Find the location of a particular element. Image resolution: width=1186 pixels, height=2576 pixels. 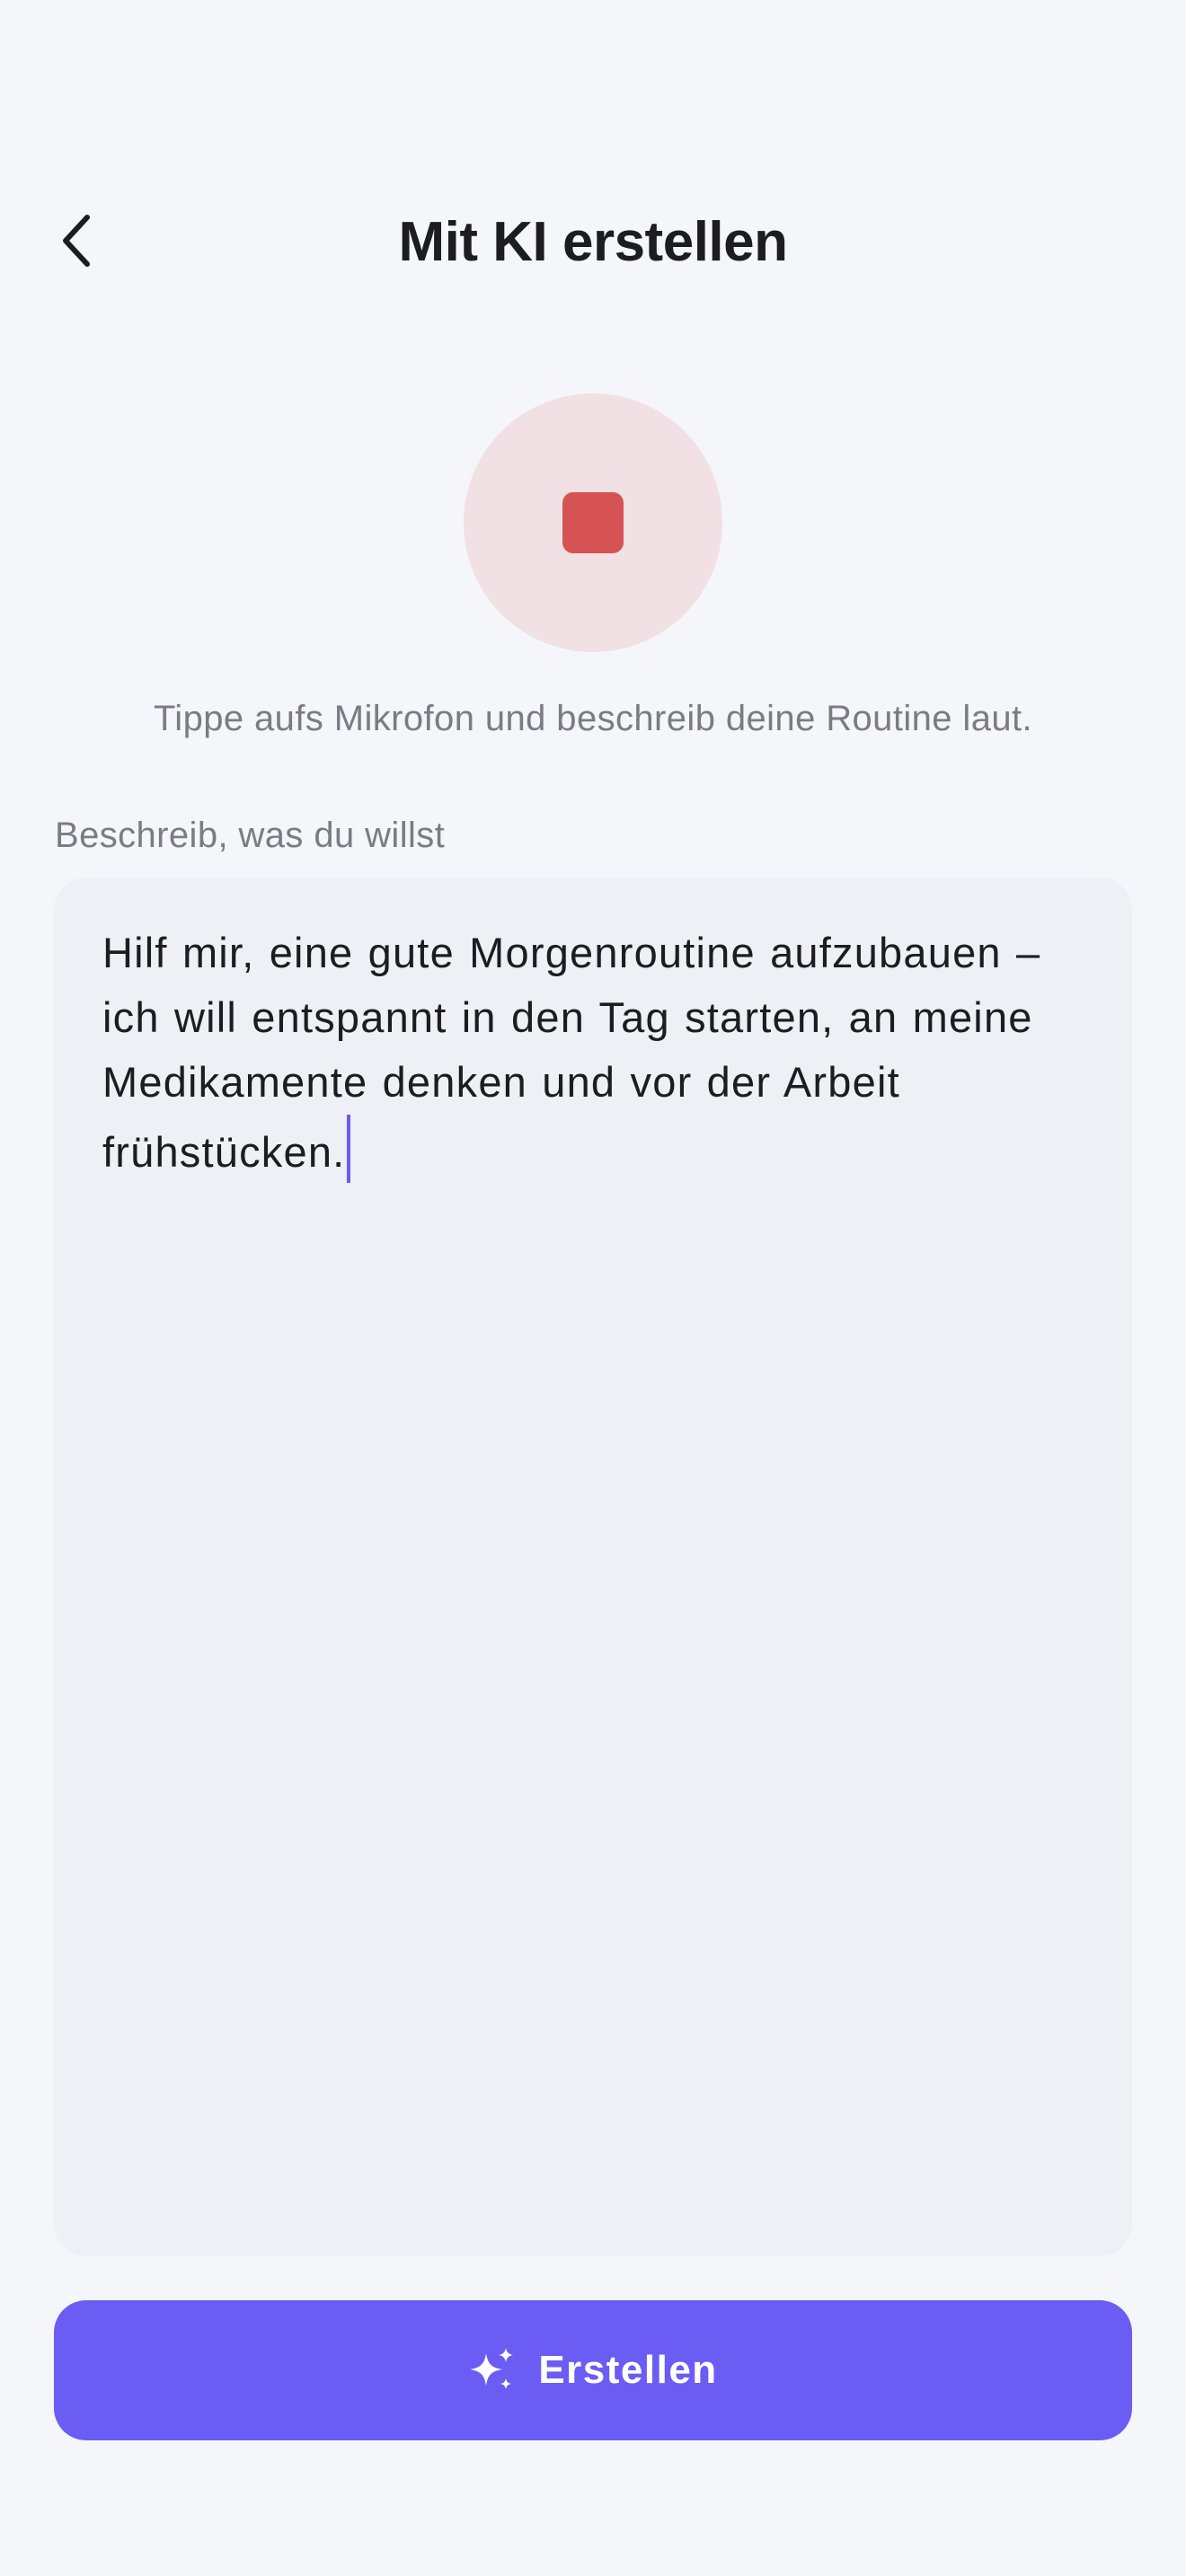

stop-icon is located at coordinates (593, 522).